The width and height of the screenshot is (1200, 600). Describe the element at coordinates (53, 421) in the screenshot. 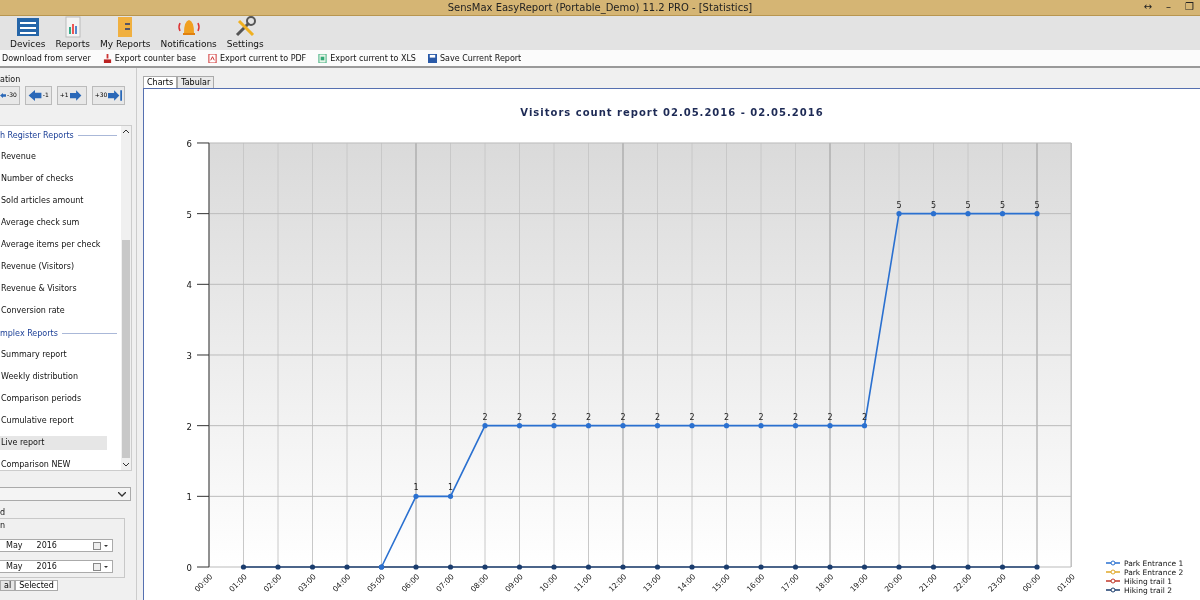

I see `report-item: Cumulative report` at that location.